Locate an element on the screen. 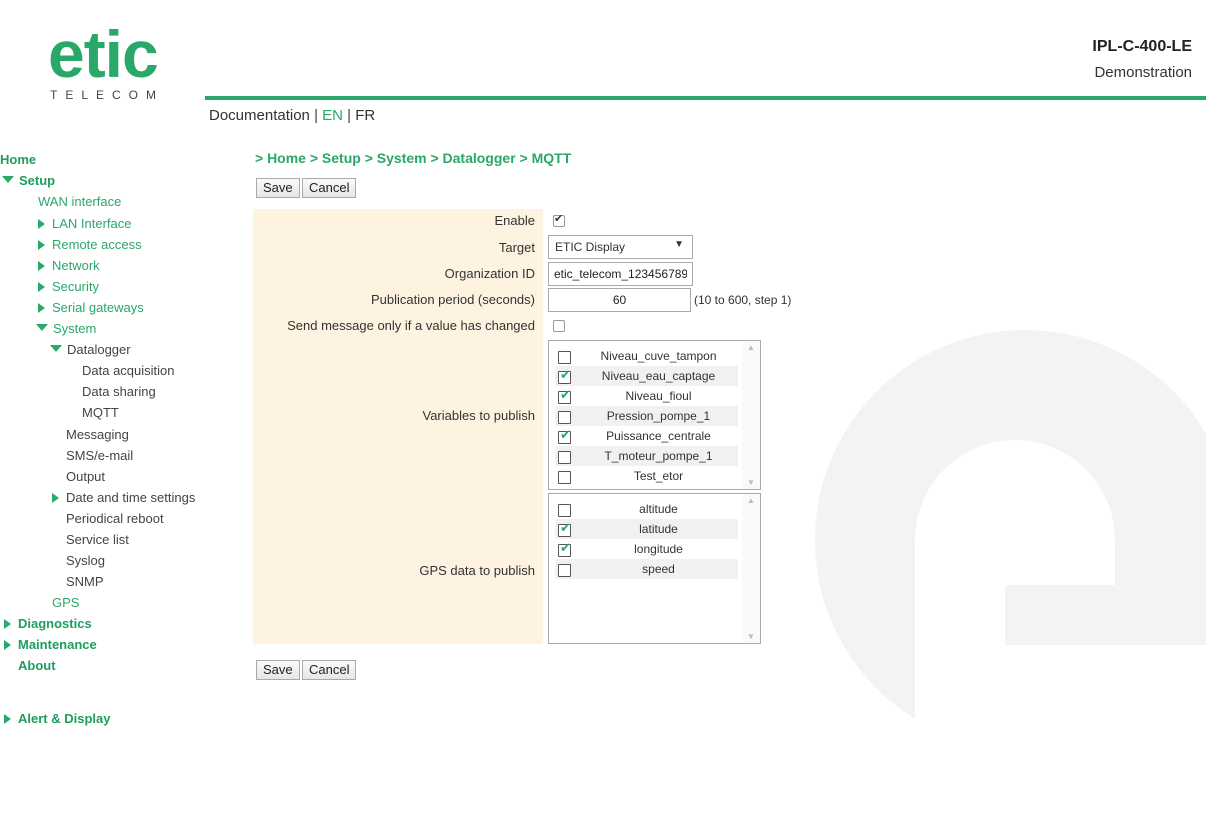 The height and width of the screenshot is (830, 1206). item-label: latitude is located at coordinates (658, 529).